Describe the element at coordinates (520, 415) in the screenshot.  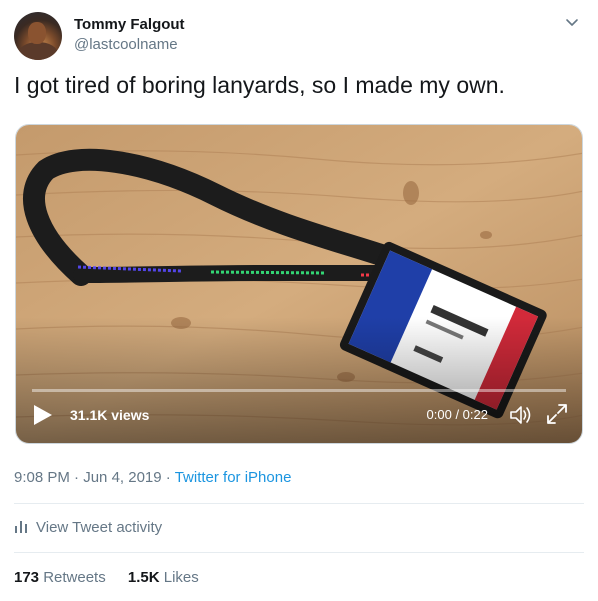
I see `volume-icon` at that location.